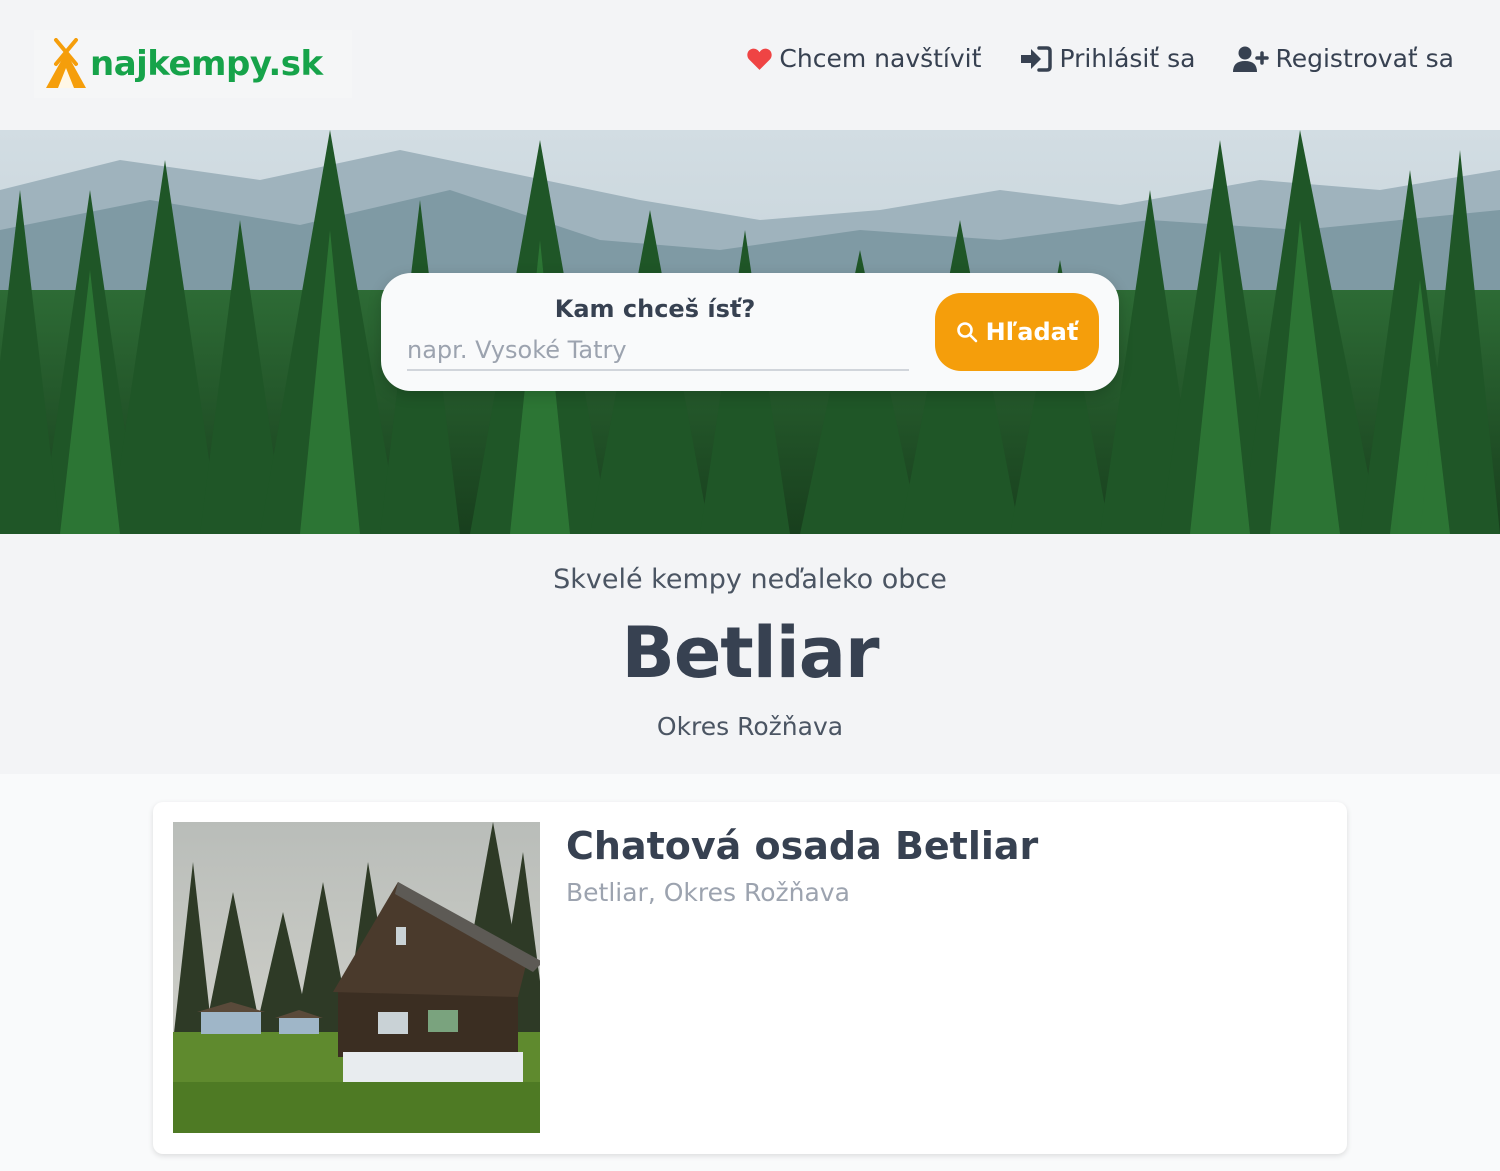  Describe the element at coordinates (66, 63) in the screenshot. I see `tent-logo-icon` at that location.